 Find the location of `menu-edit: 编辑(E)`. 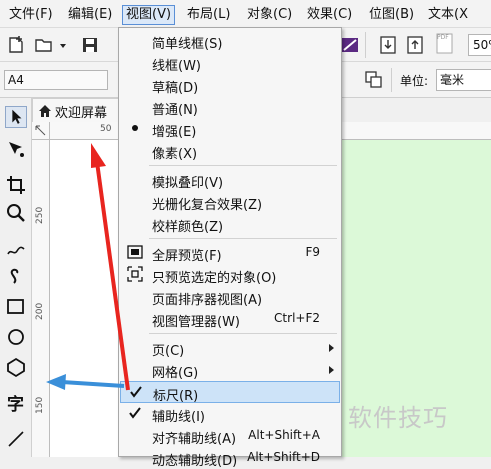

menu-edit: 编辑(E) is located at coordinates (90, 15).